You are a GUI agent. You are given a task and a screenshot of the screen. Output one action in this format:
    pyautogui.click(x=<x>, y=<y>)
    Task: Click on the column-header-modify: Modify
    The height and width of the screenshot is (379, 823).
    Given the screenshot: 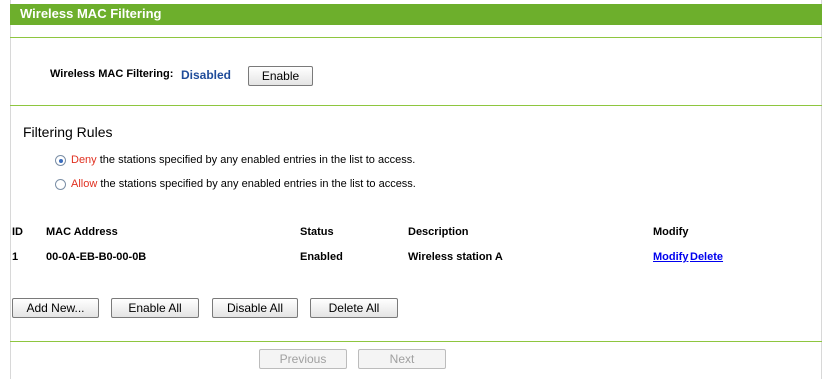 What is the action you would take?
    pyautogui.click(x=671, y=232)
    